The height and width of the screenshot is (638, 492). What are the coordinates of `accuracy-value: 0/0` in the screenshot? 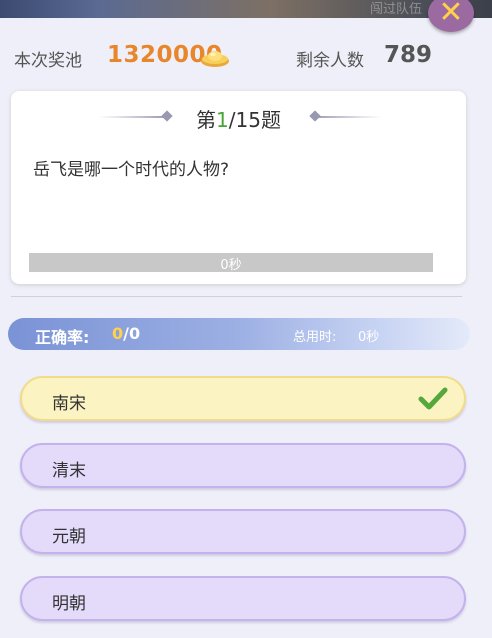 It's located at (126, 333).